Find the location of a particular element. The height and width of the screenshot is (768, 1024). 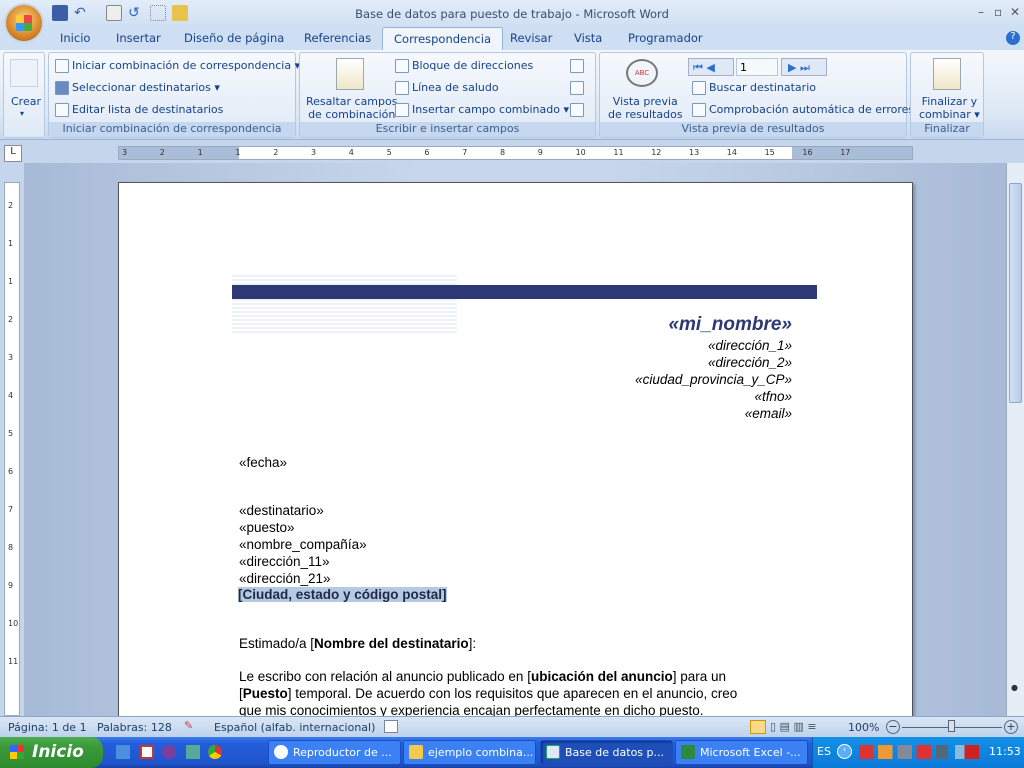

ruler-tick: 10 is located at coordinates (580, 152).